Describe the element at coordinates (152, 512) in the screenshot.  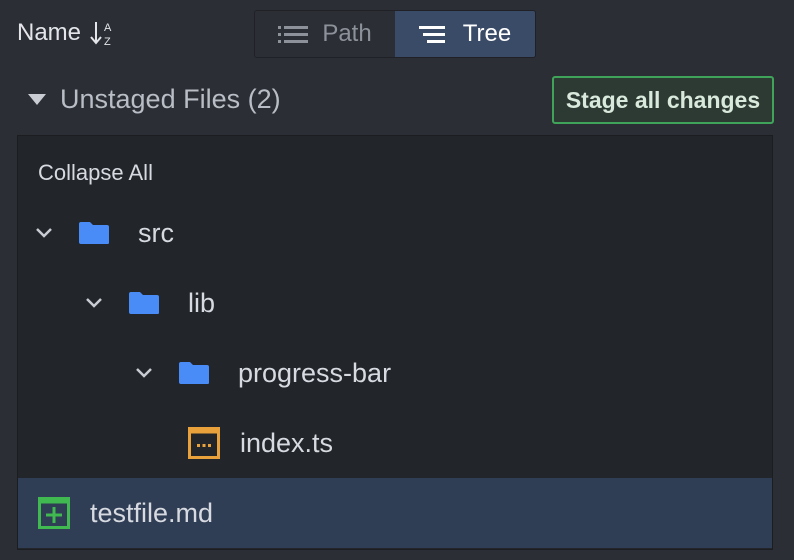
I see `tree-item-label: testfile.md` at that location.